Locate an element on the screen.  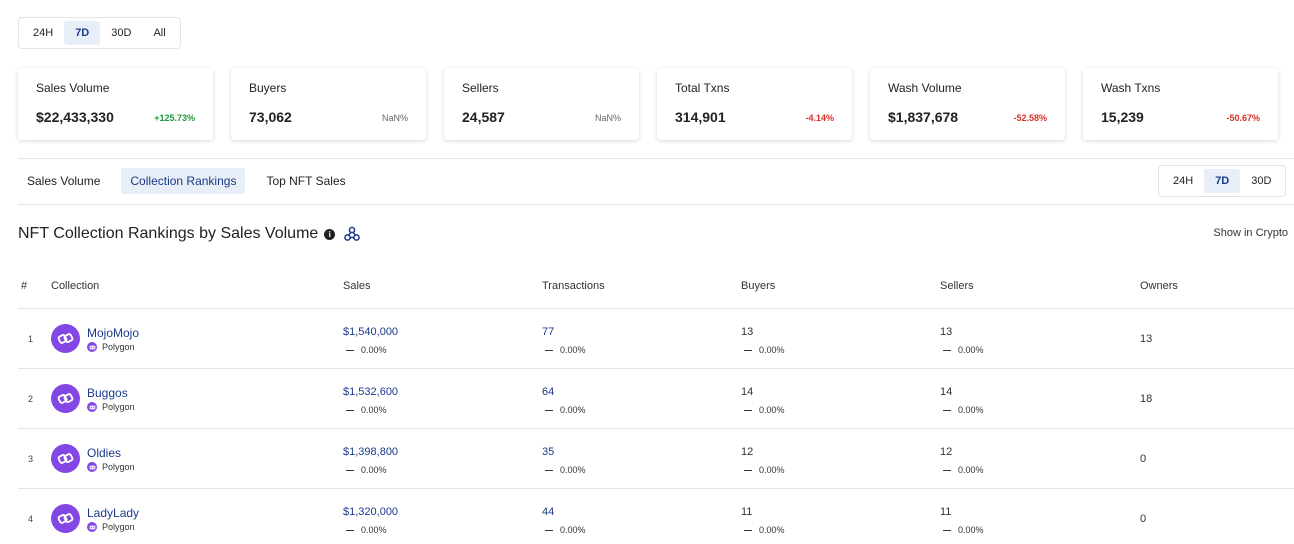
transactions-value-link: 77 is located at coordinates (548, 332).